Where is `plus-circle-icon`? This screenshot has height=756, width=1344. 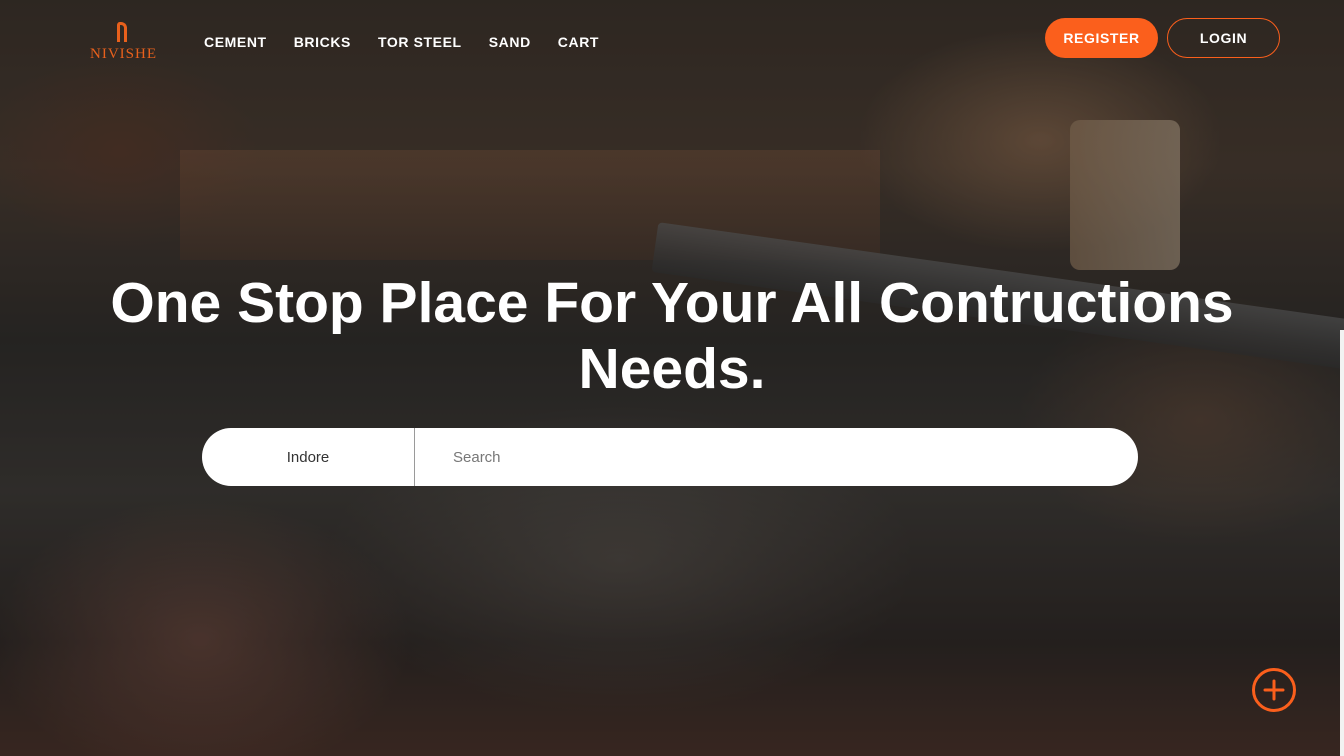 plus-circle-icon is located at coordinates (1274, 690).